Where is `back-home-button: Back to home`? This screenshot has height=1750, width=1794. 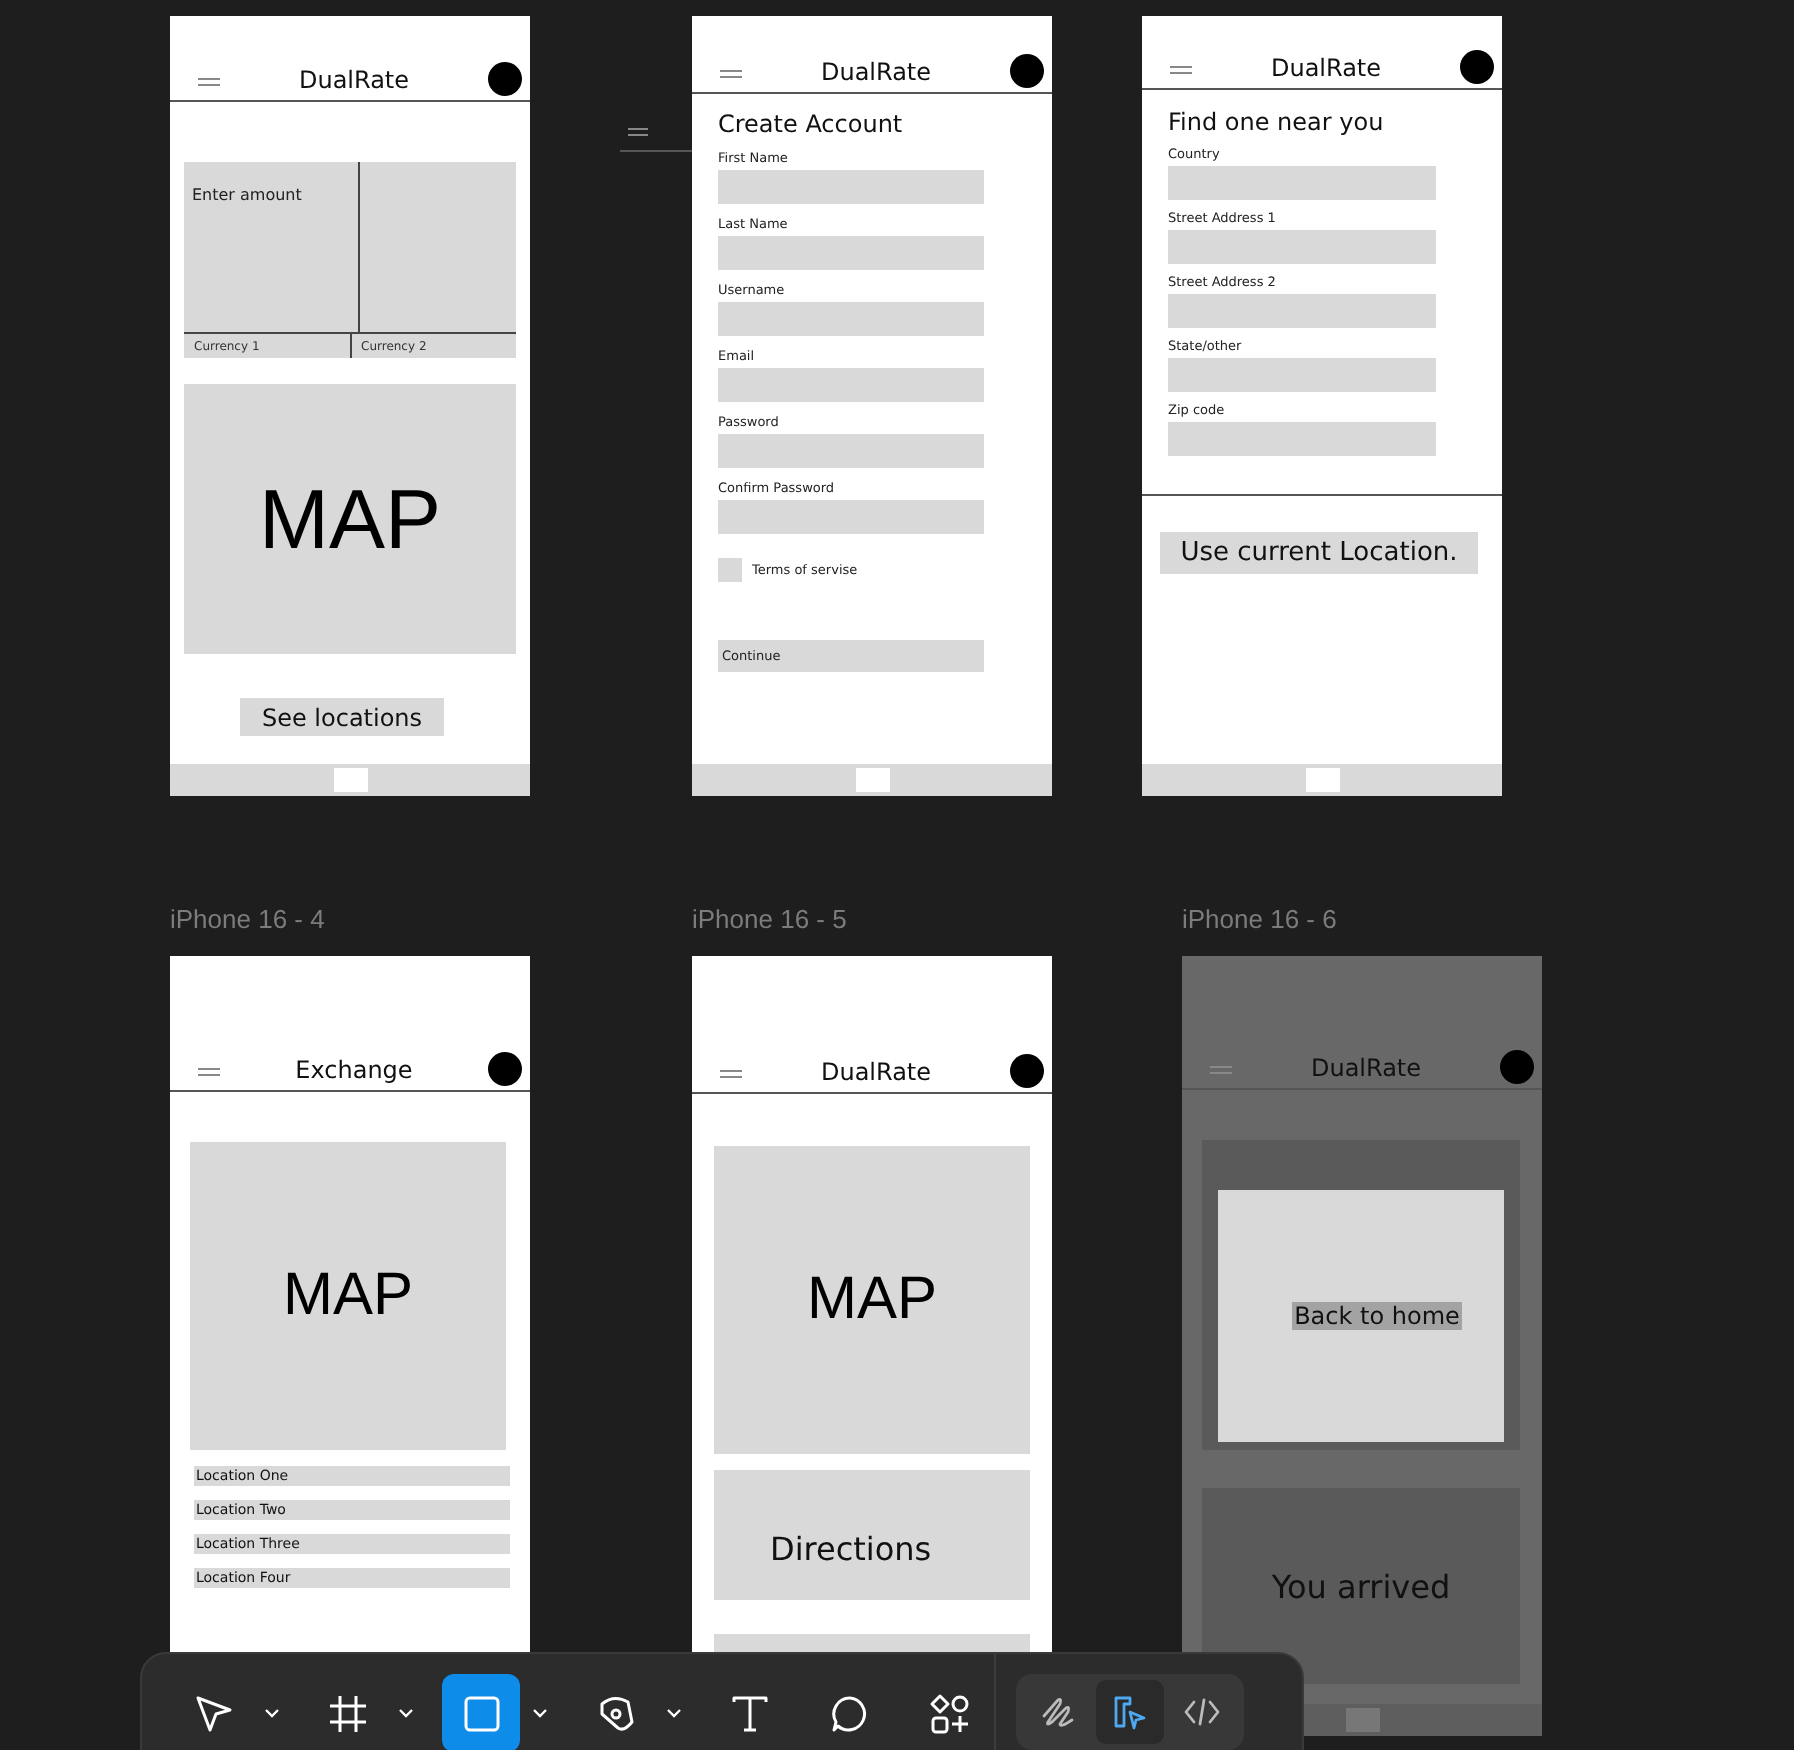 back-home-button: Back to home is located at coordinates (1377, 1316).